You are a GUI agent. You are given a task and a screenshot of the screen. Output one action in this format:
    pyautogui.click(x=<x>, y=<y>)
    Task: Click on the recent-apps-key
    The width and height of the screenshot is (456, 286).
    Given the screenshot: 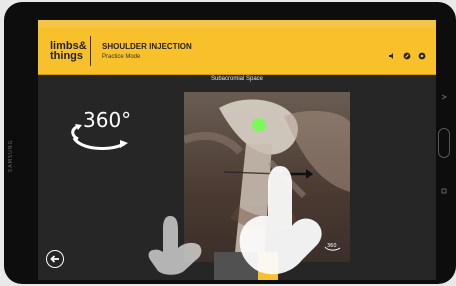 What is the action you would take?
    pyautogui.click(x=444, y=191)
    